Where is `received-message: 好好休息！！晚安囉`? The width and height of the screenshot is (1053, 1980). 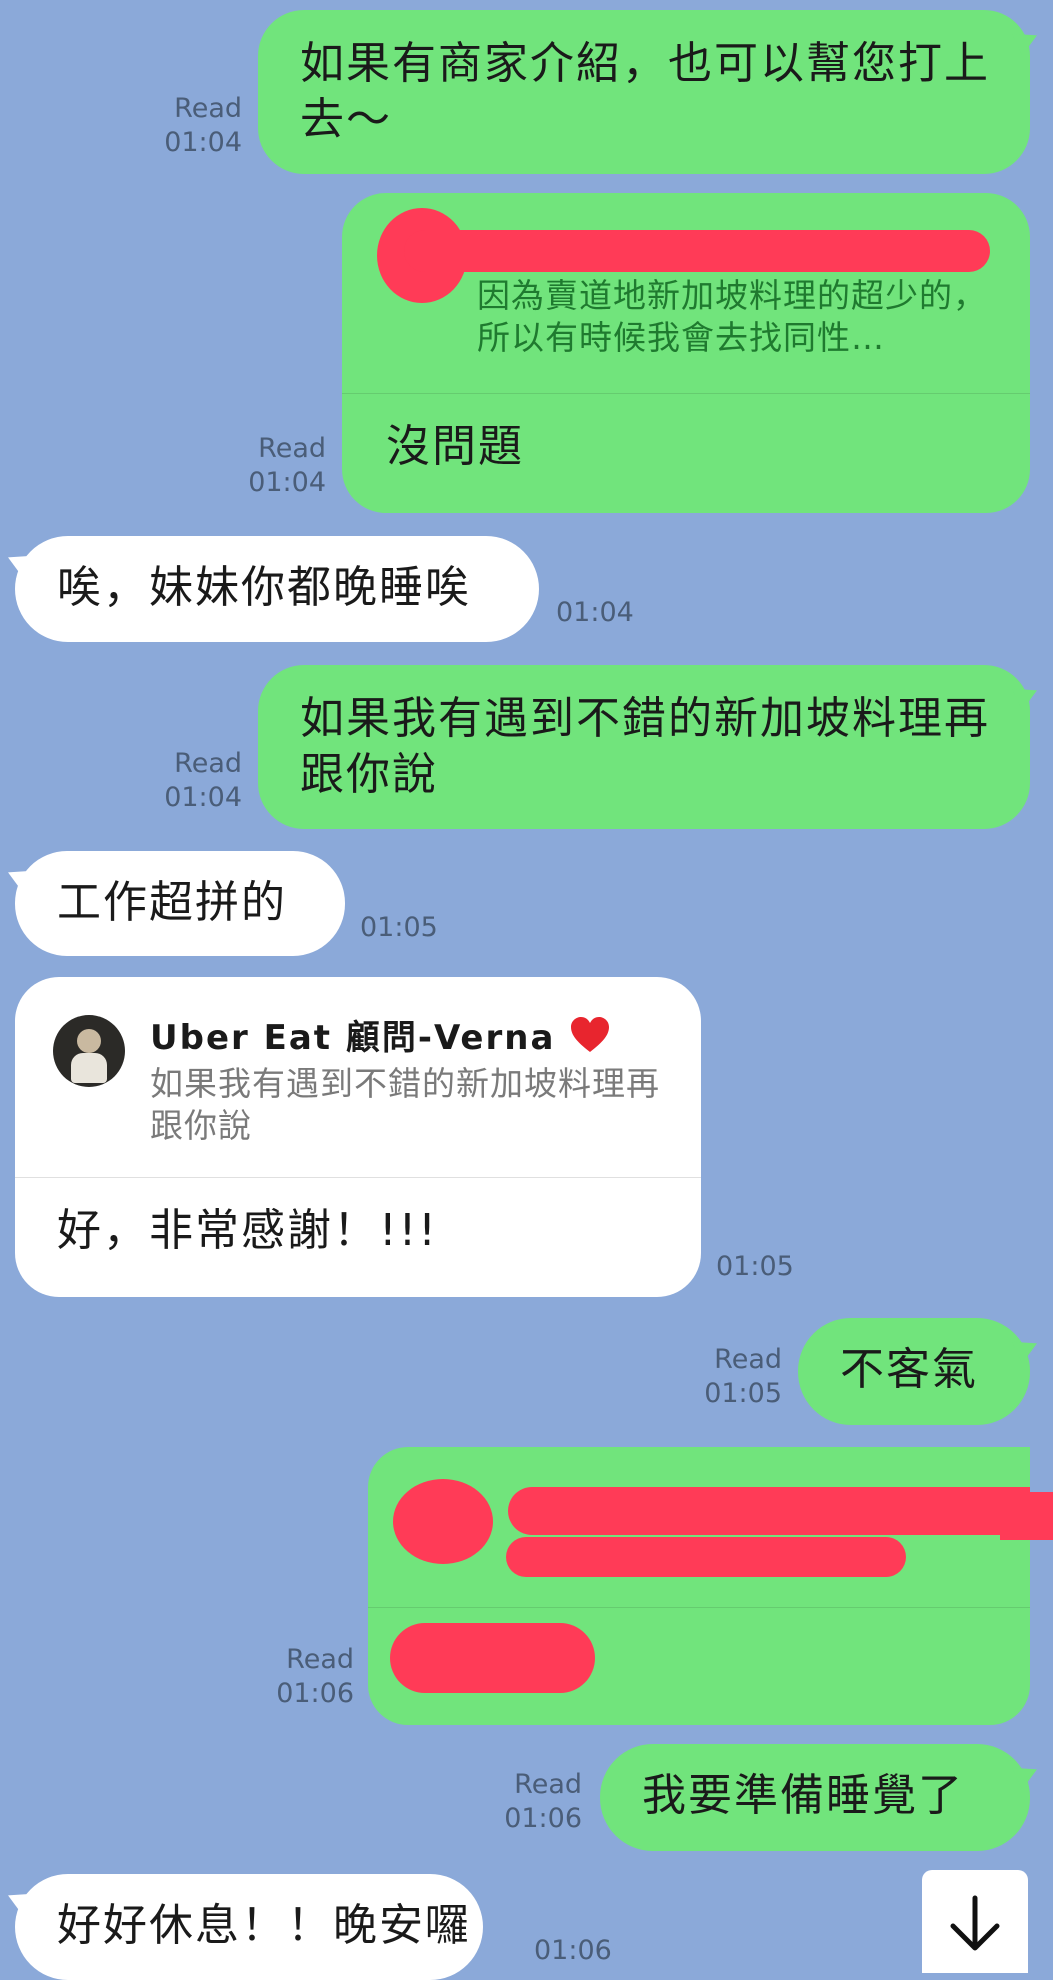
received-message: 好好休息！！晚安囉 is located at coordinates (249, 1927).